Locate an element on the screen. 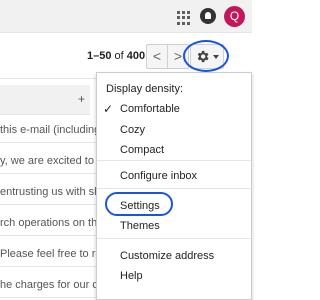  menu-item-customize-address: Customize address is located at coordinates (174, 256).